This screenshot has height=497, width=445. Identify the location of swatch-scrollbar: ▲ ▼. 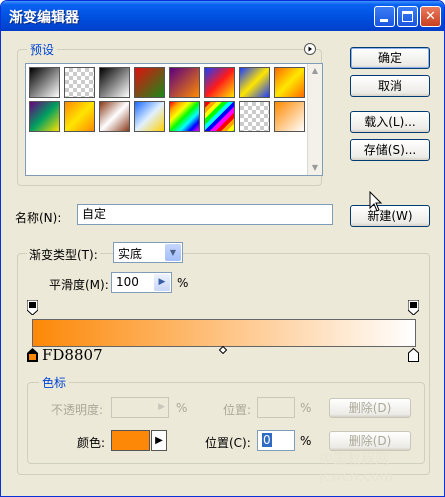
(314, 119).